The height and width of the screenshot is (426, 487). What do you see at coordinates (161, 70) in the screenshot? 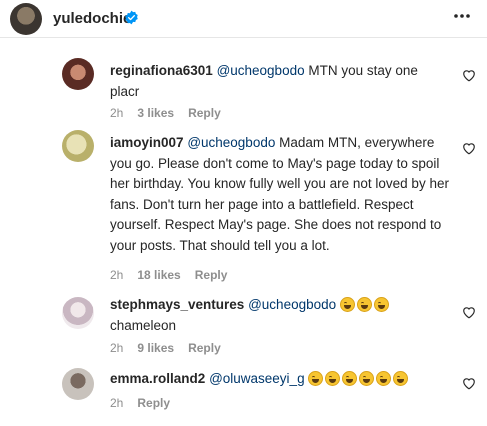
I see `comment-username: reginafiona6301` at bounding box center [161, 70].